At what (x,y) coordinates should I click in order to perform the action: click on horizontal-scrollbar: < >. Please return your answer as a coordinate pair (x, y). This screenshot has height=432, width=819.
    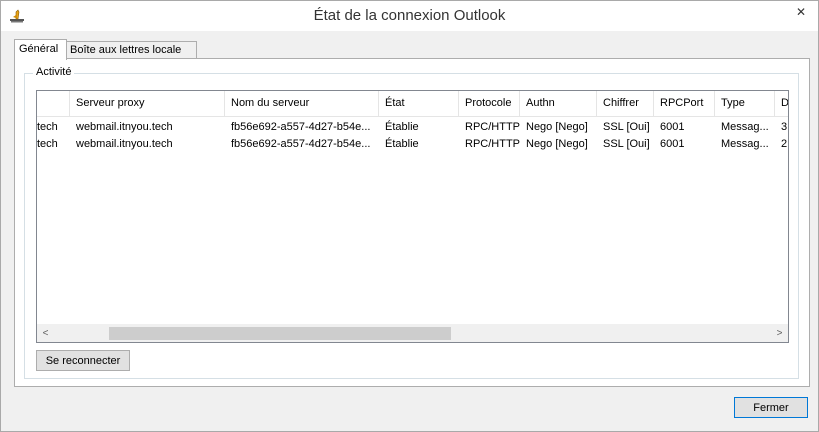
    Looking at the image, I should click on (412, 333).